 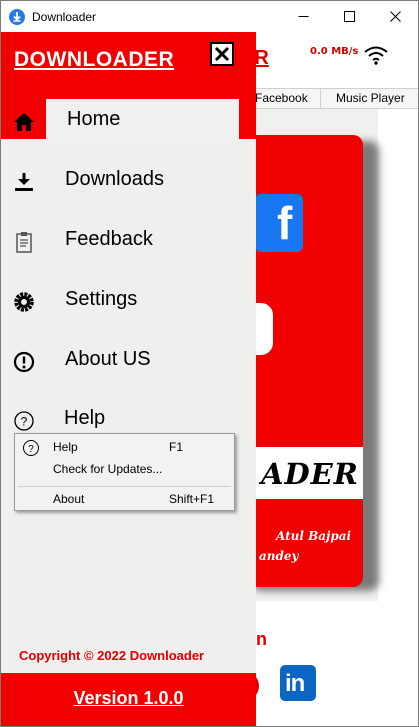 I want to click on gear-icon, so click(x=24, y=302).